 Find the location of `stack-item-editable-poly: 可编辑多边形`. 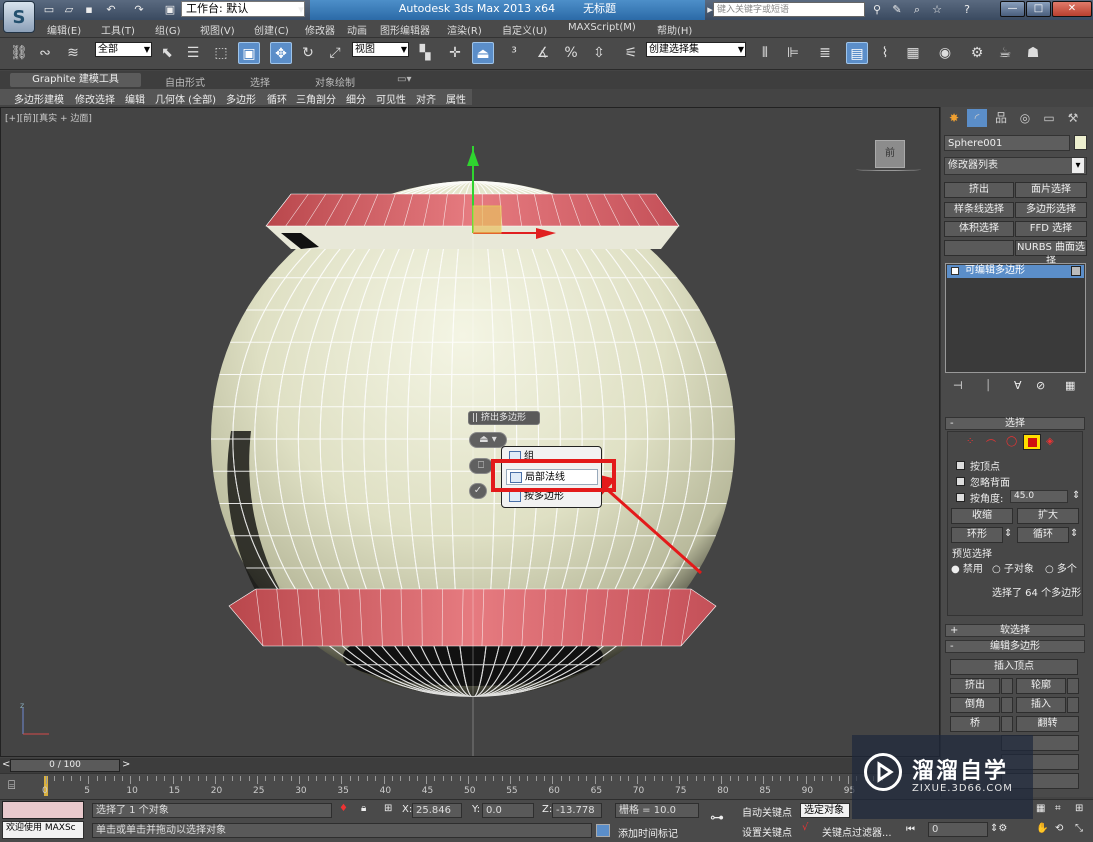

stack-item-editable-poly: 可编辑多边形 is located at coordinates (1015, 271).